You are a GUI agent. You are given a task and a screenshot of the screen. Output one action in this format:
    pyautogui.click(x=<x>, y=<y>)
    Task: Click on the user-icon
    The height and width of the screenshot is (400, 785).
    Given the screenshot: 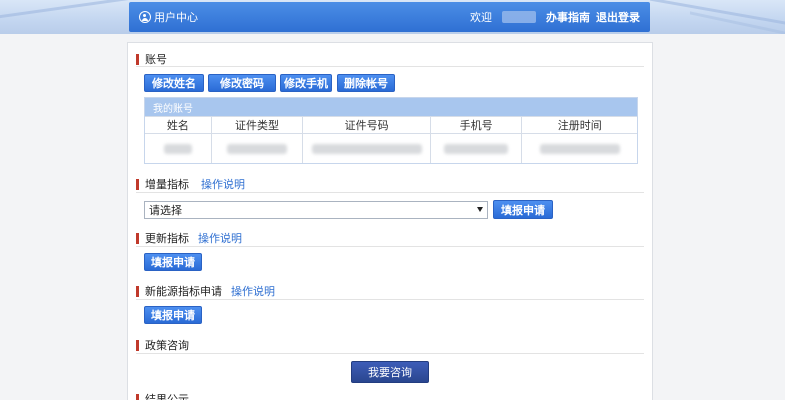 What is the action you would take?
    pyautogui.click(x=145, y=17)
    